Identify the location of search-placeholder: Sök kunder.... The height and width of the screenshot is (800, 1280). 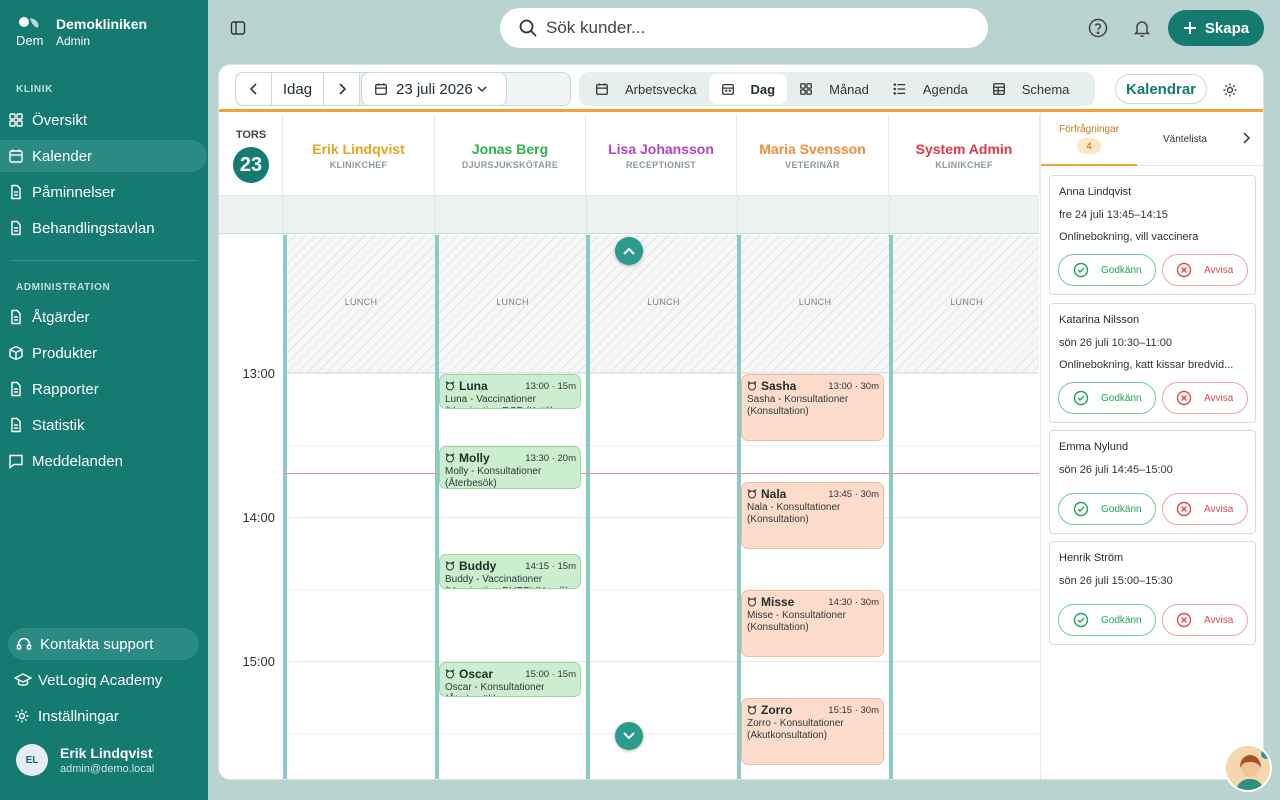
(596, 27).